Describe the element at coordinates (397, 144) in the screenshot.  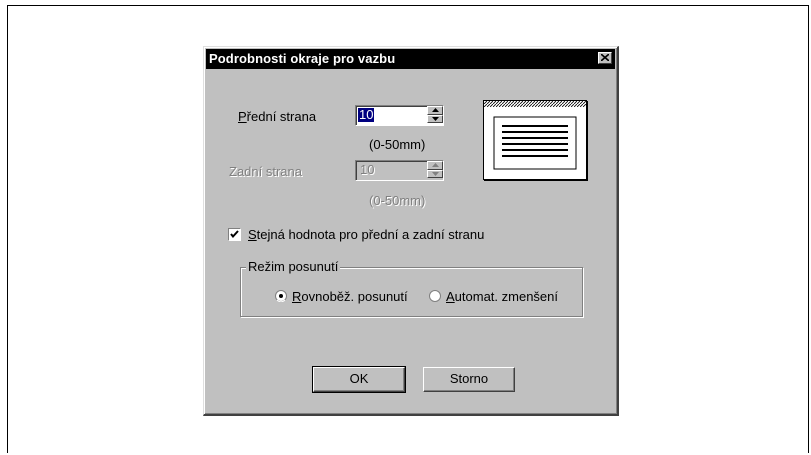
I see `front-side-range: (0-50mm)` at that location.